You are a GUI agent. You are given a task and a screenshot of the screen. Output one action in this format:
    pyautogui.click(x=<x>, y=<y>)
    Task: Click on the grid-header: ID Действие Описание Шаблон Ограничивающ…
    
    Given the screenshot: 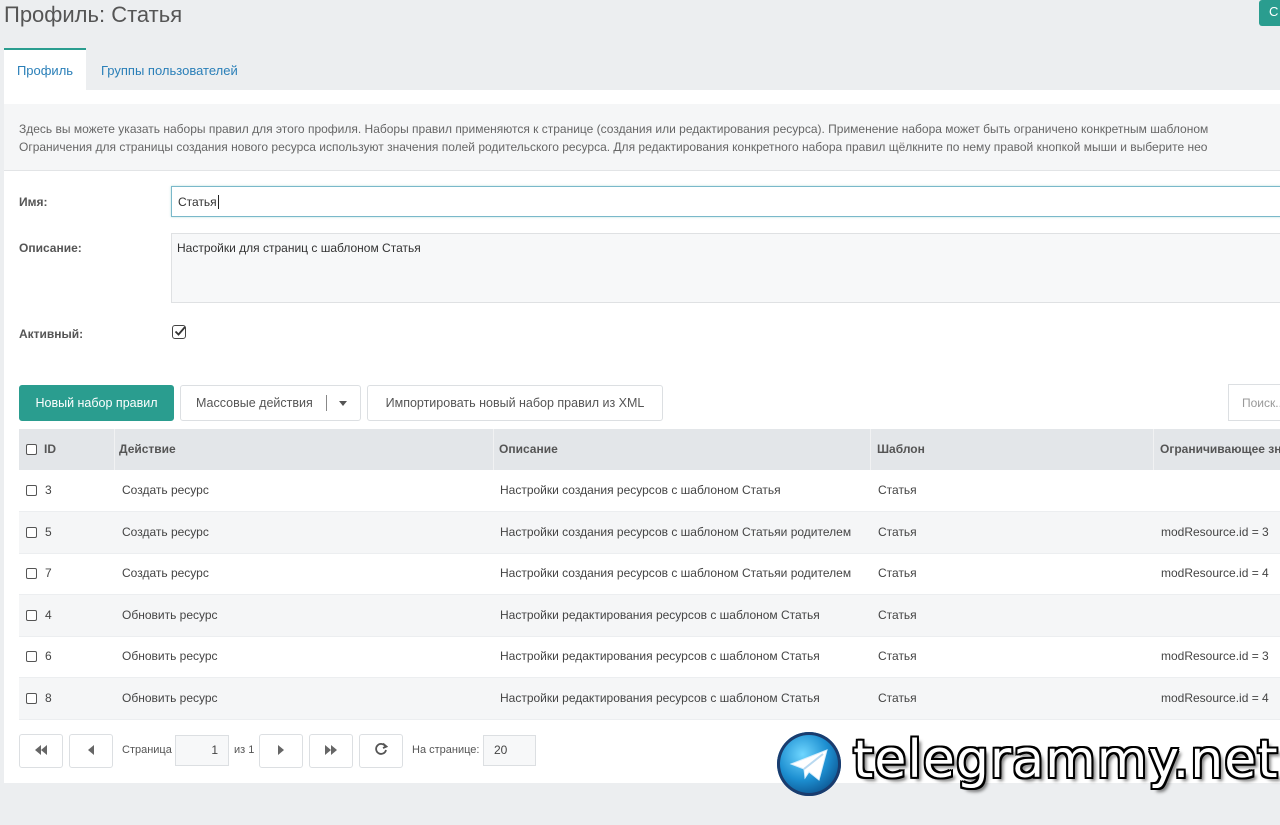 What is the action you would take?
    pyautogui.click(x=649, y=449)
    